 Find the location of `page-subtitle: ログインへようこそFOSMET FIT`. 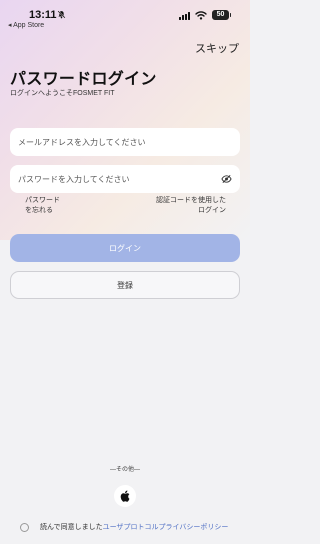

page-subtitle: ログインへようこそFOSMET FIT is located at coordinates (62, 93).